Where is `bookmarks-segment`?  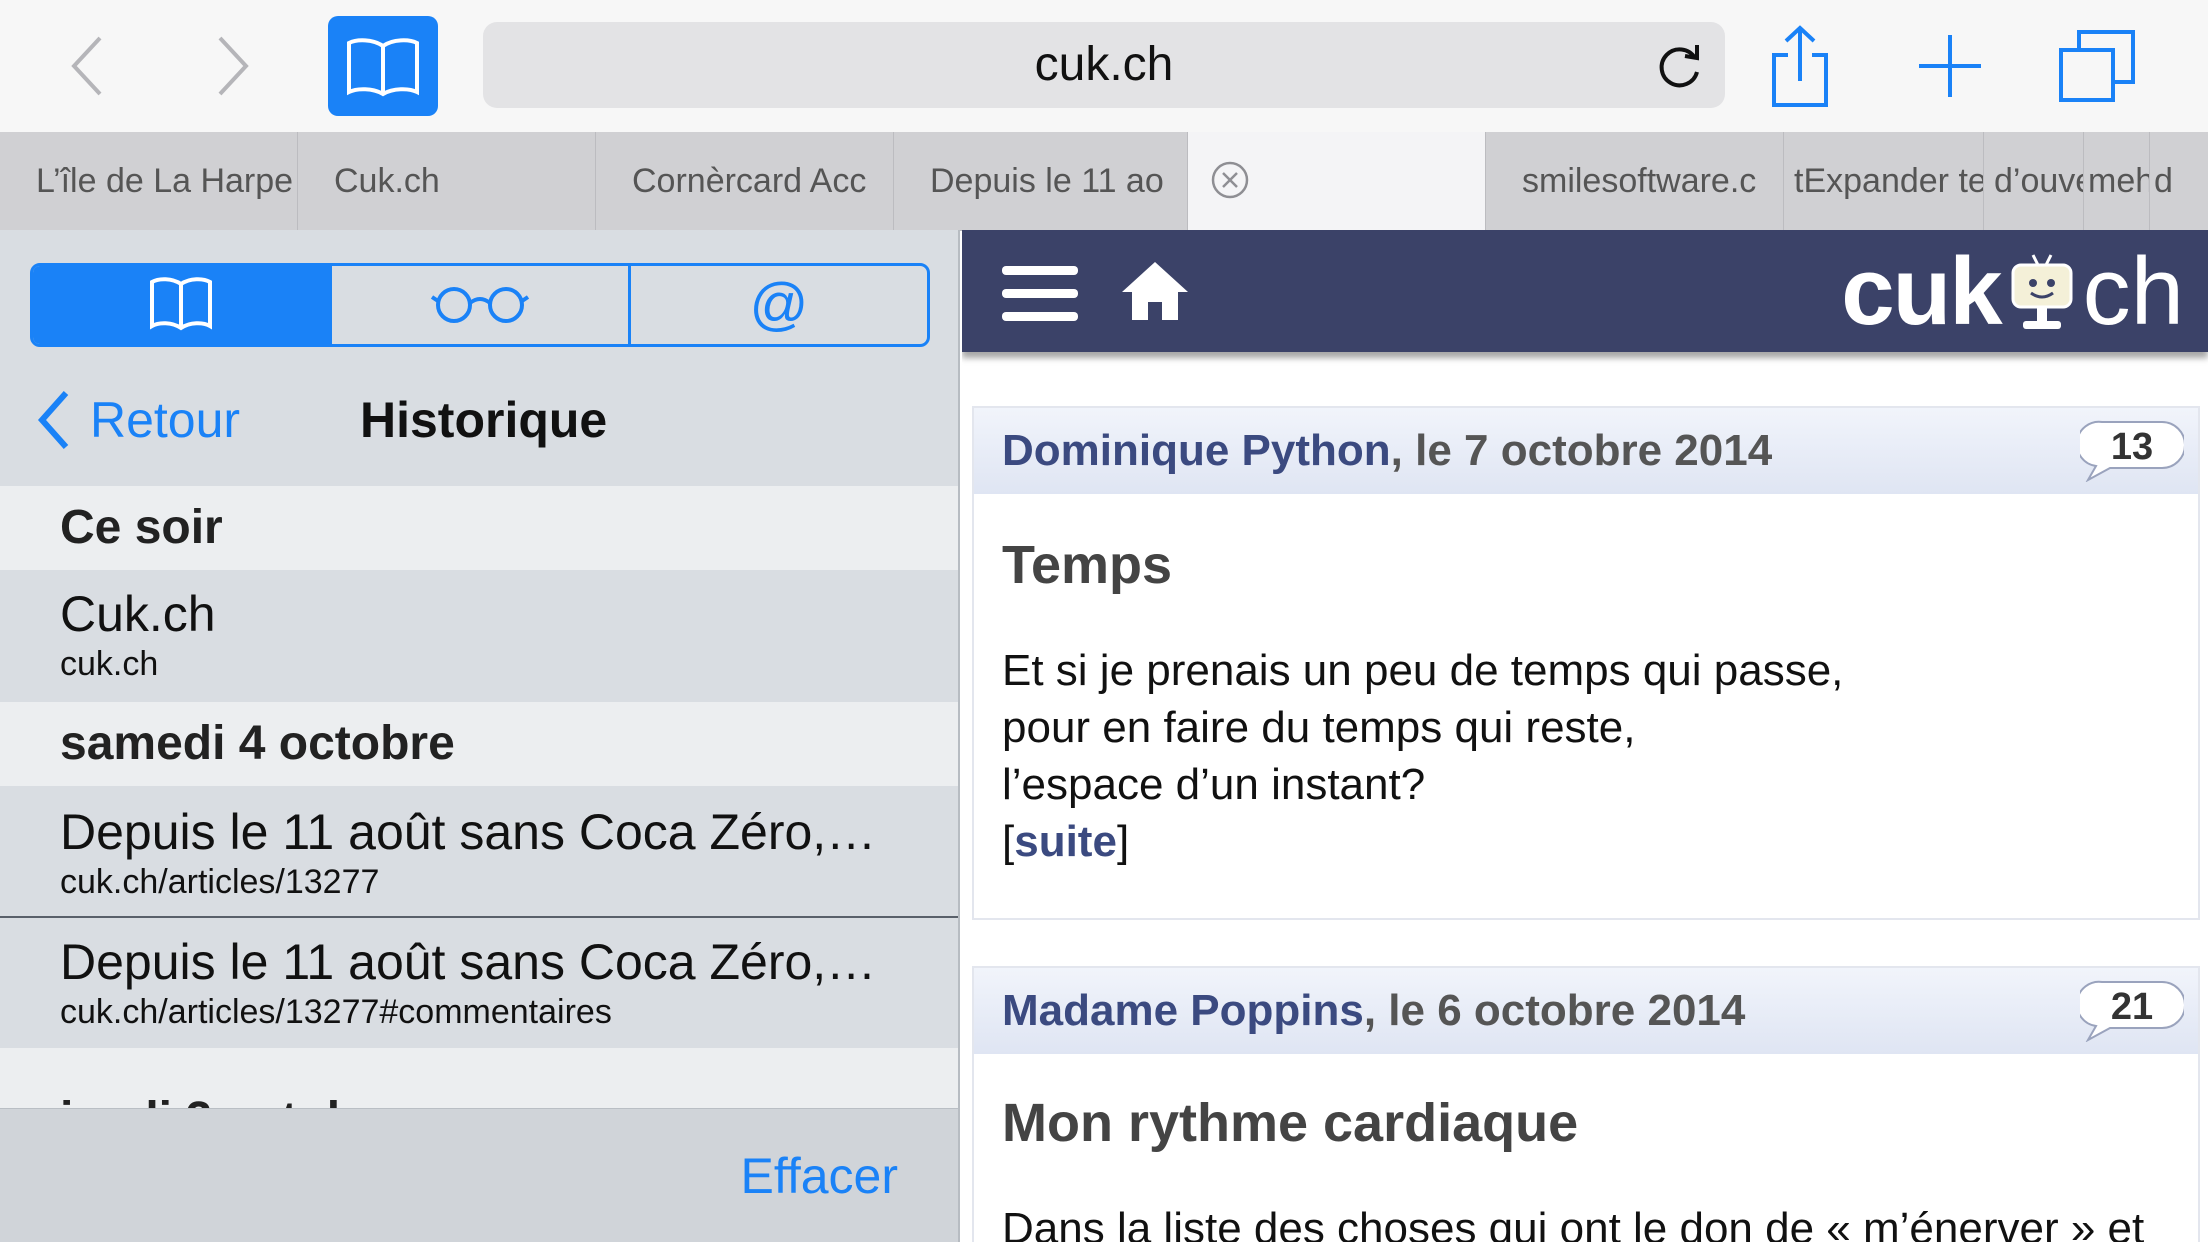 bookmarks-segment is located at coordinates (182, 305).